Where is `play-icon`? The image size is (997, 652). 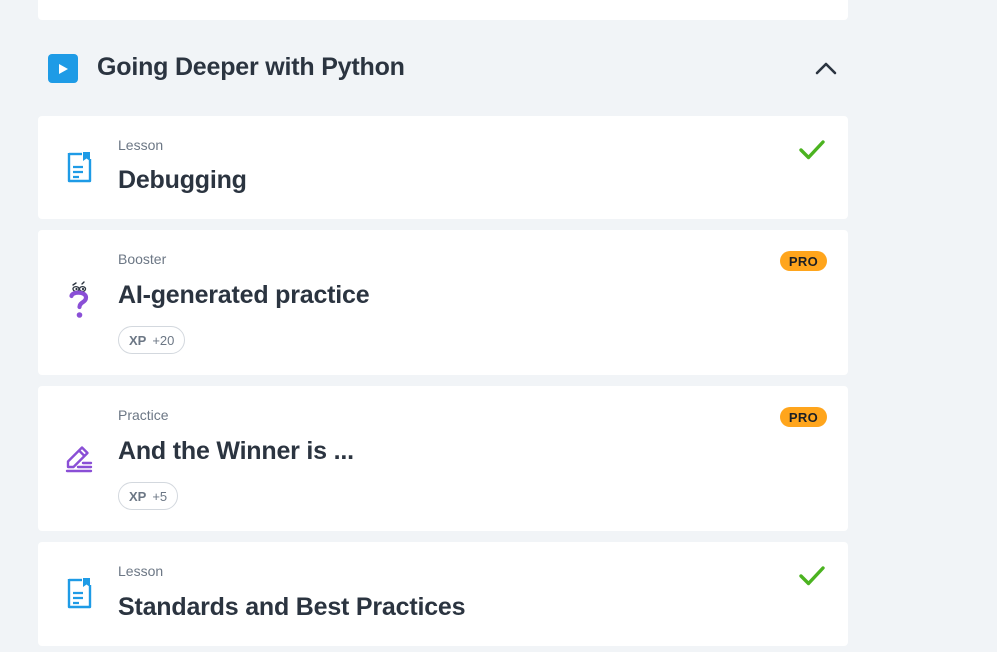 play-icon is located at coordinates (63, 68).